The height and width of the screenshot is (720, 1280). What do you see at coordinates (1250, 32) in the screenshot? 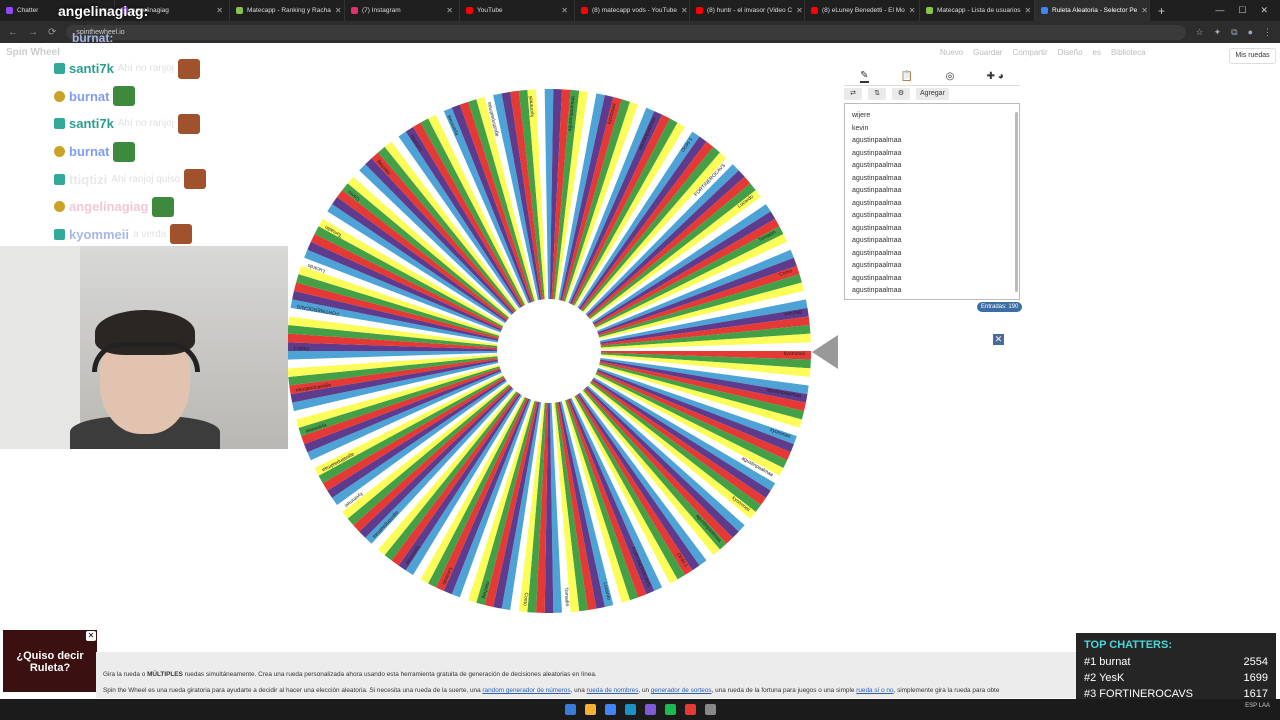
I see `profile-icon: ●` at bounding box center [1250, 32].